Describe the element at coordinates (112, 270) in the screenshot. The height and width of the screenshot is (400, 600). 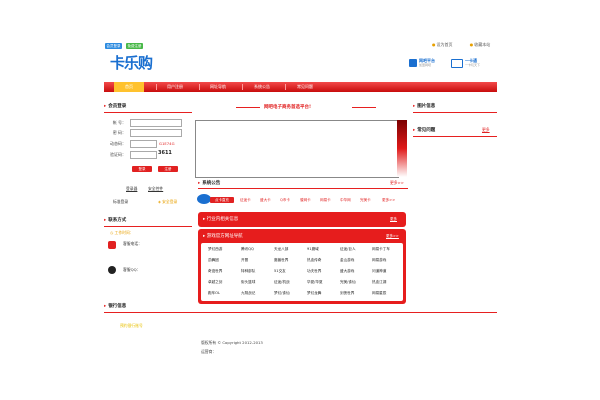
I see `qq-icon` at that location.